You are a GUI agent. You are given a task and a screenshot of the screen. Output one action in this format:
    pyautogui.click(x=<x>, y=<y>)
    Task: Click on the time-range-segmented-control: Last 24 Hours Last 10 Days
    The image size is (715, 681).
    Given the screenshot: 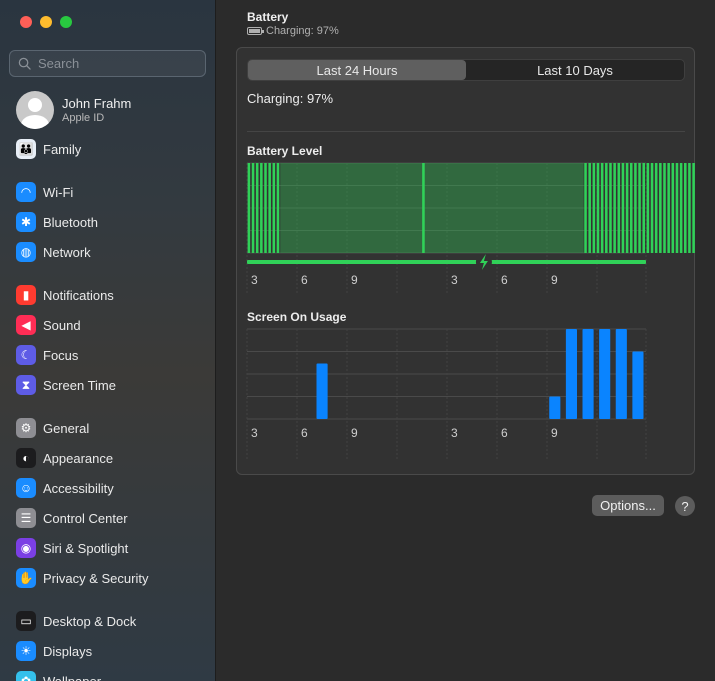 What is the action you would take?
    pyautogui.click(x=466, y=70)
    